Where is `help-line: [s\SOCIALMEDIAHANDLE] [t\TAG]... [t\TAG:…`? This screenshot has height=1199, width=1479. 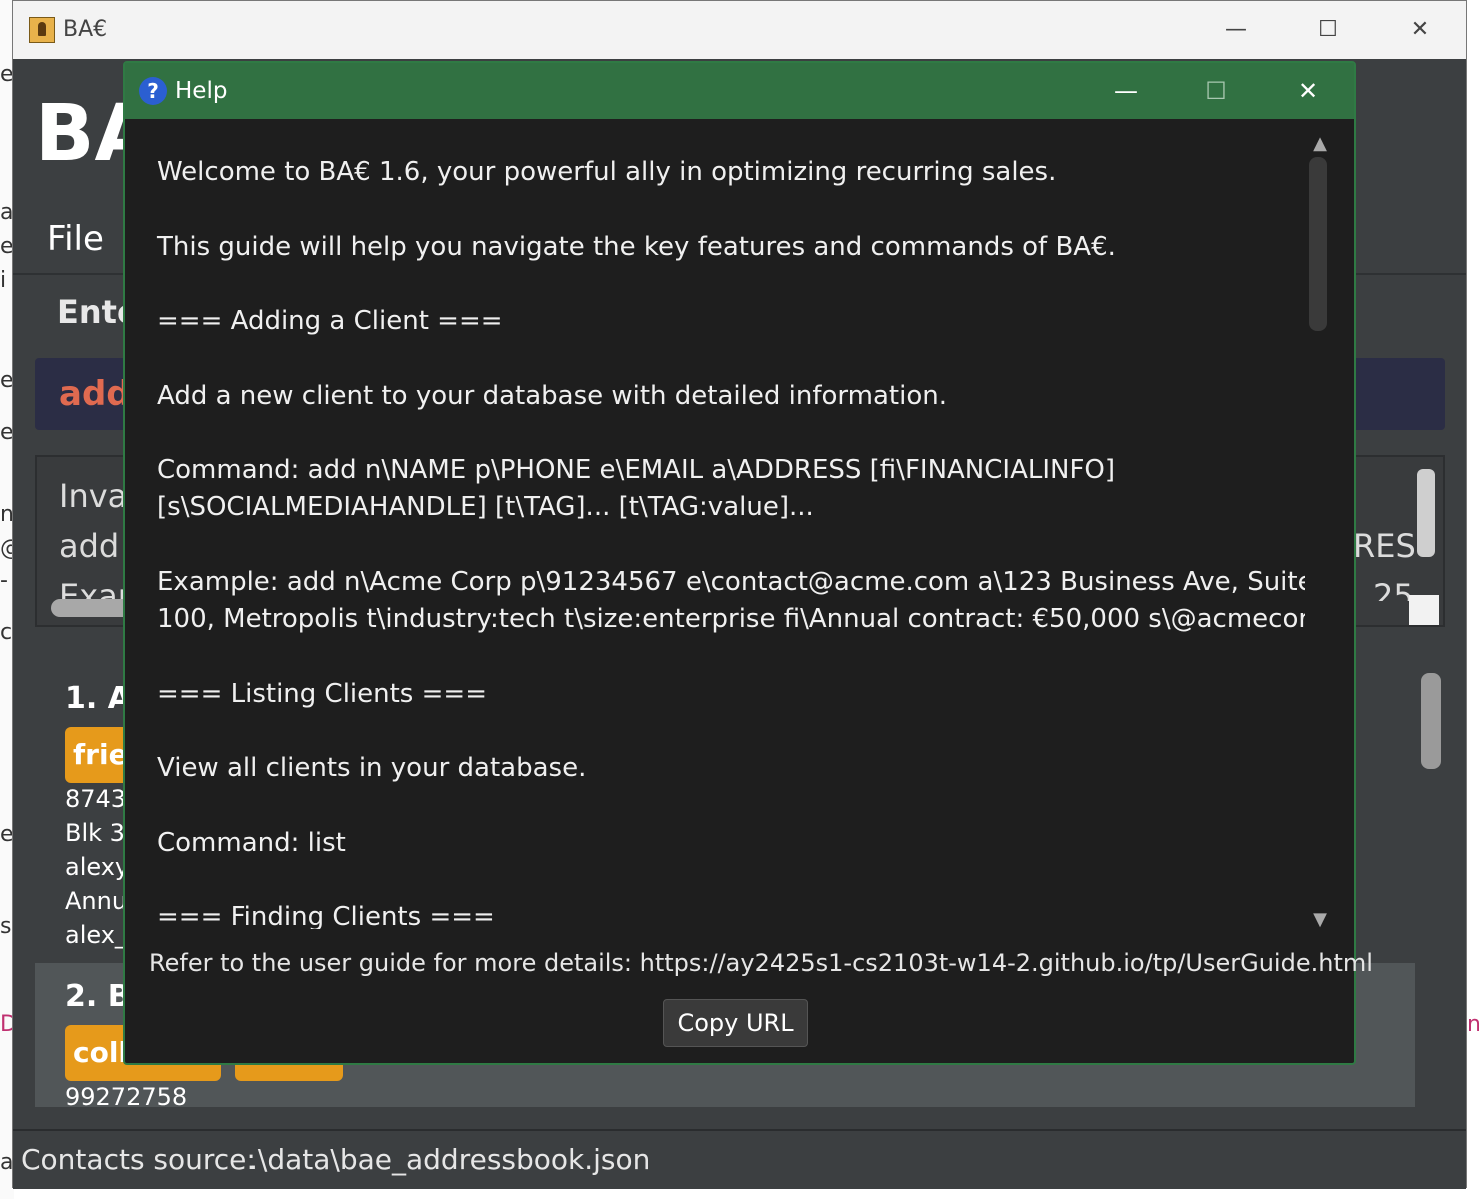
help-line: [s\SOCIALMEDIAHANDLE] [t\TAG]... [t\TAG:… is located at coordinates (485, 507).